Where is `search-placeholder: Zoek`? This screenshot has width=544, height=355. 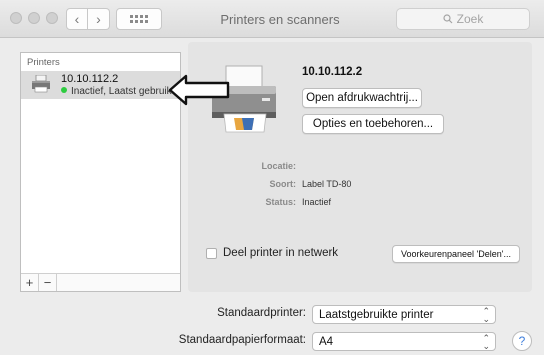
search-placeholder: Zoek is located at coordinates (470, 19).